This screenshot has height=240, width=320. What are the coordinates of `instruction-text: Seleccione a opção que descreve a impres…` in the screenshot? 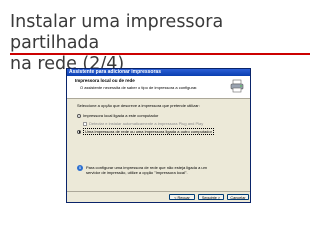 It's located at (138, 105).